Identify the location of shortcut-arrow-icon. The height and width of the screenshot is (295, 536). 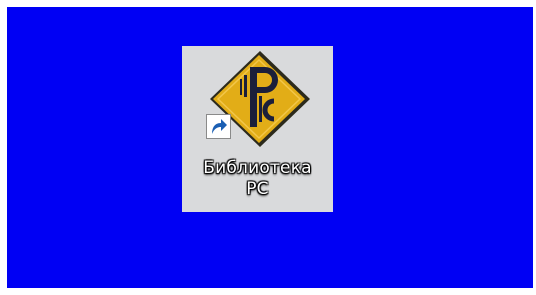
(218, 126).